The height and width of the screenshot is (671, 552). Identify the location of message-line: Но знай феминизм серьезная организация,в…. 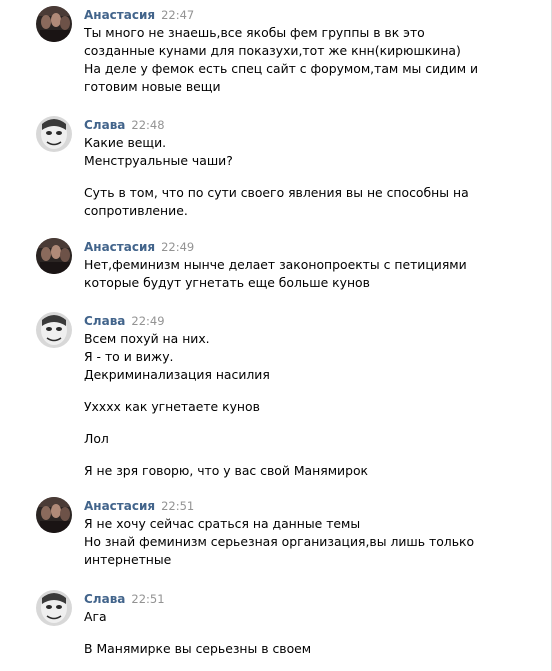
(279, 541).